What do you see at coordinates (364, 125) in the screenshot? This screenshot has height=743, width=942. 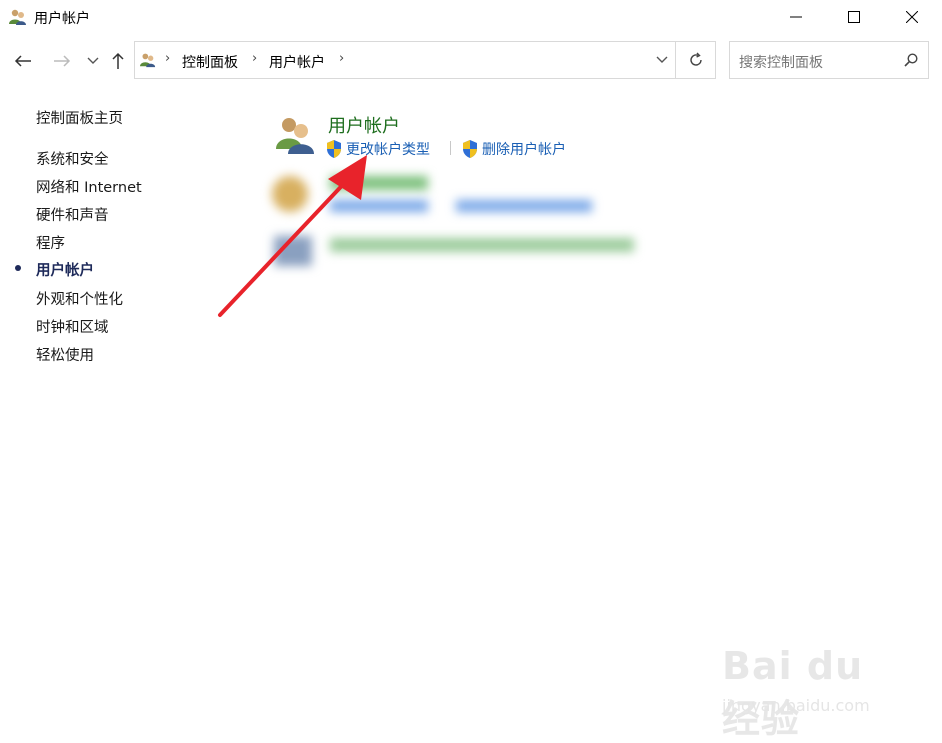 I see `section-title: 用户帐户` at bounding box center [364, 125].